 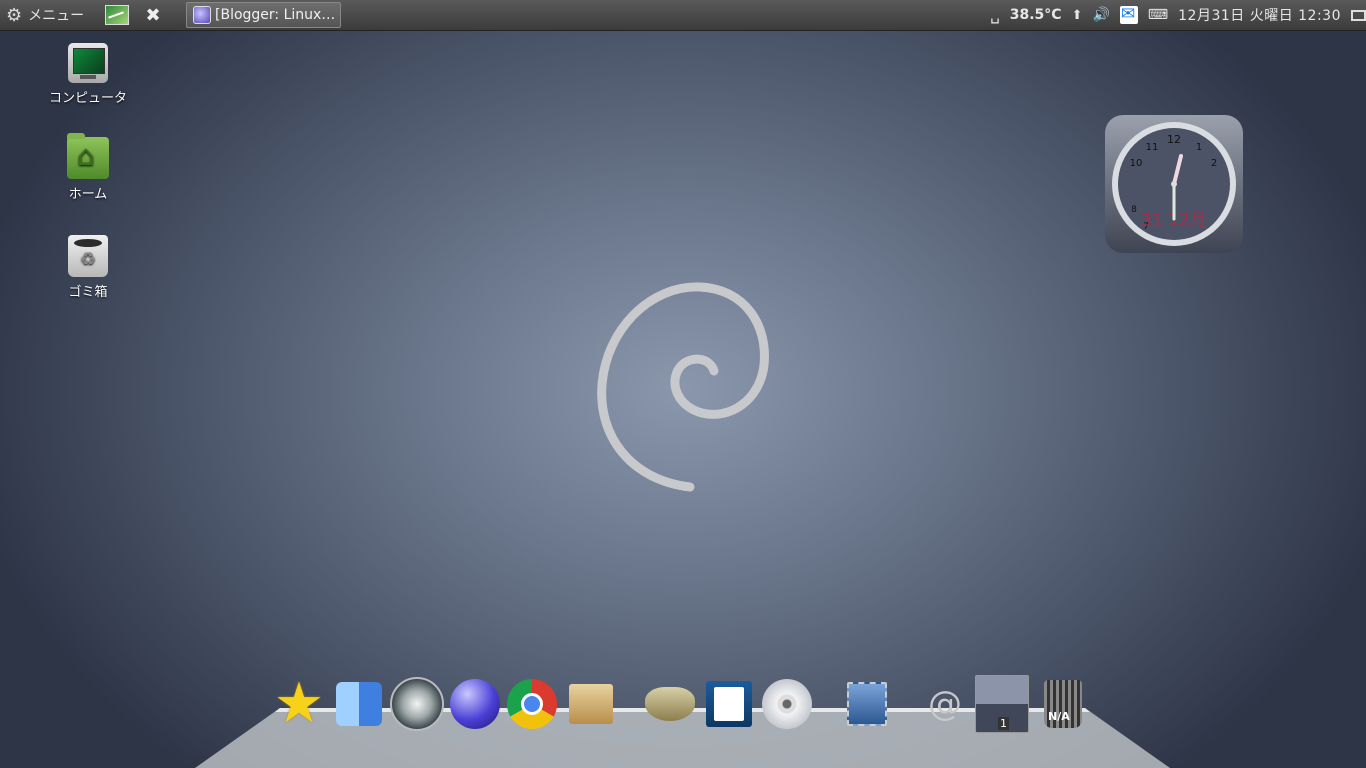 I want to click on dock-item-mail, so click(x=867, y=704).